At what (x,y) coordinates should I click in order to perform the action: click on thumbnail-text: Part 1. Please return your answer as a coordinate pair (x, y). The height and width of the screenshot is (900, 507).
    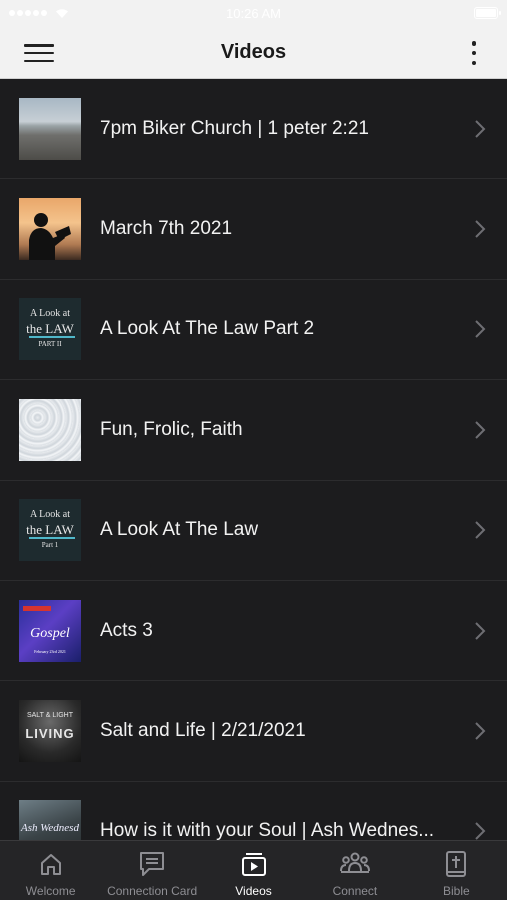
    Looking at the image, I should click on (50, 545).